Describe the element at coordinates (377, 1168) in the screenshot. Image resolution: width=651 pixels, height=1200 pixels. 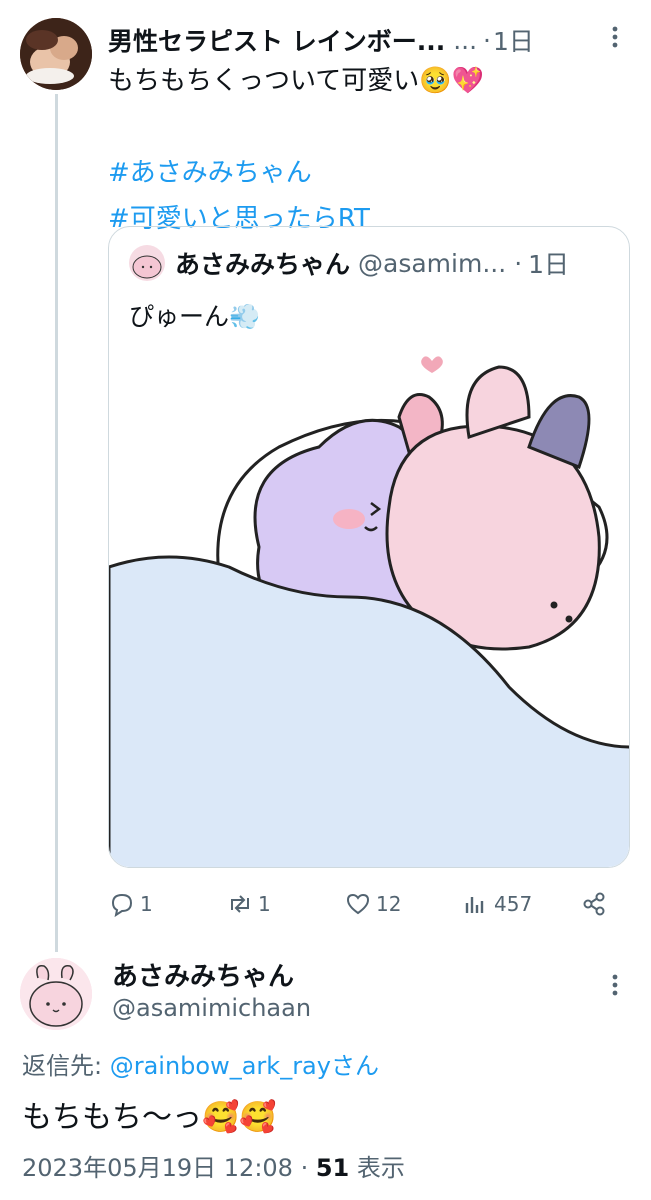
I see `reply-view-label: 表示` at that location.